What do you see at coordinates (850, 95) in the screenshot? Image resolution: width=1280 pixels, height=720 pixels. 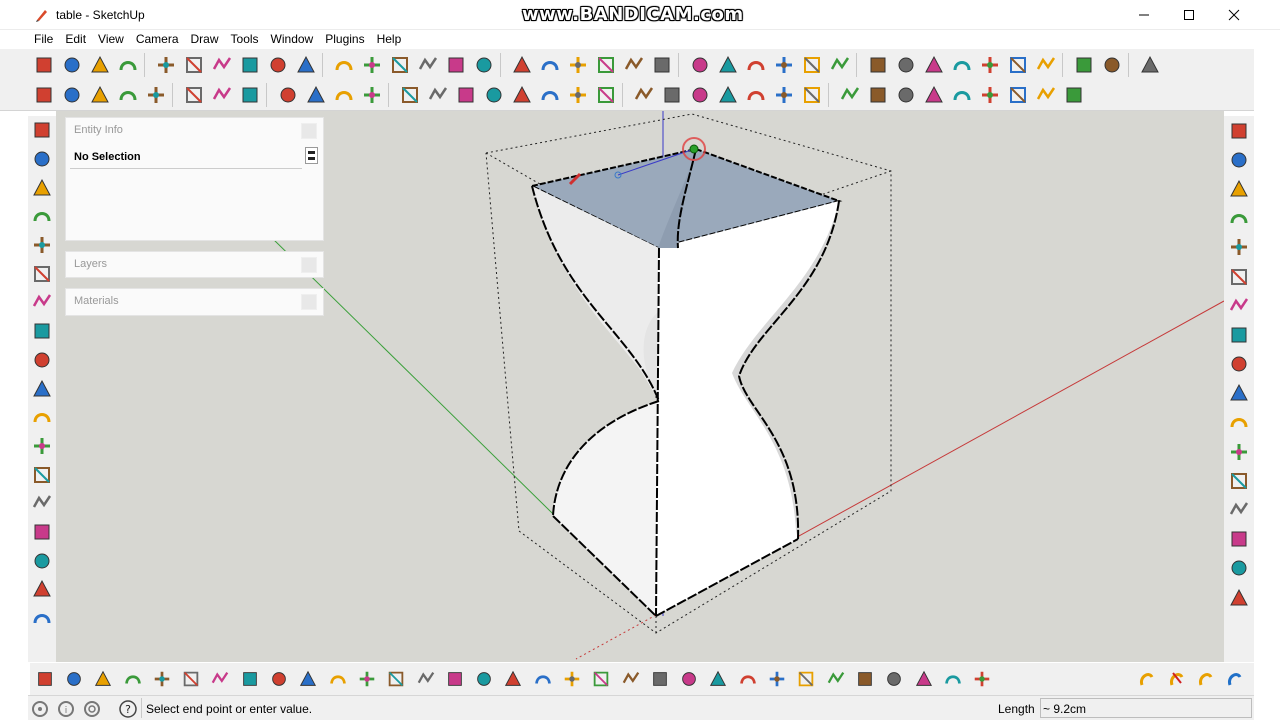 I see `orbit-icon` at bounding box center [850, 95].